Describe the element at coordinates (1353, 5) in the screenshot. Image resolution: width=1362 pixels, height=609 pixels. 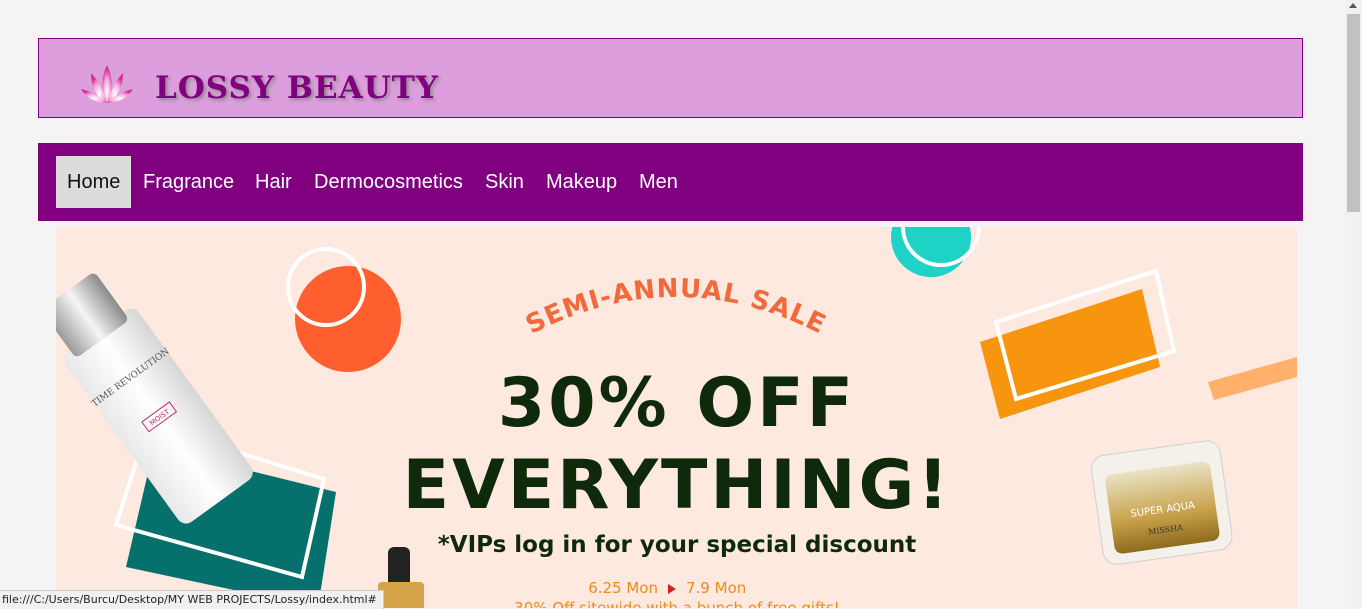
I see `scroll-up-icon` at that location.